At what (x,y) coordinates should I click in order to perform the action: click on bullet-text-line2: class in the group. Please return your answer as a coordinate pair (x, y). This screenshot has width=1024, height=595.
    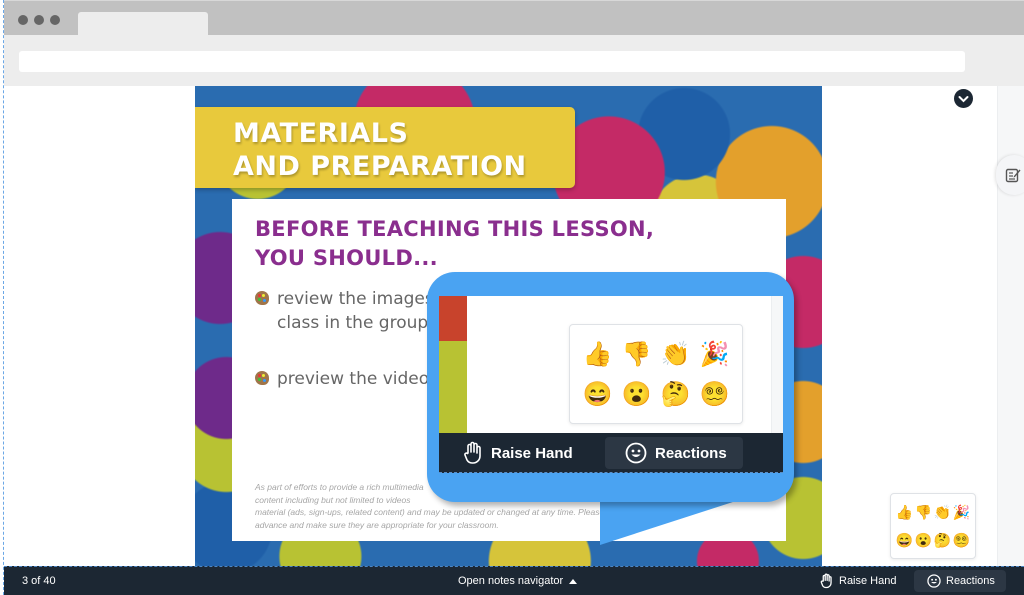
    Looking at the image, I should click on (353, 323).